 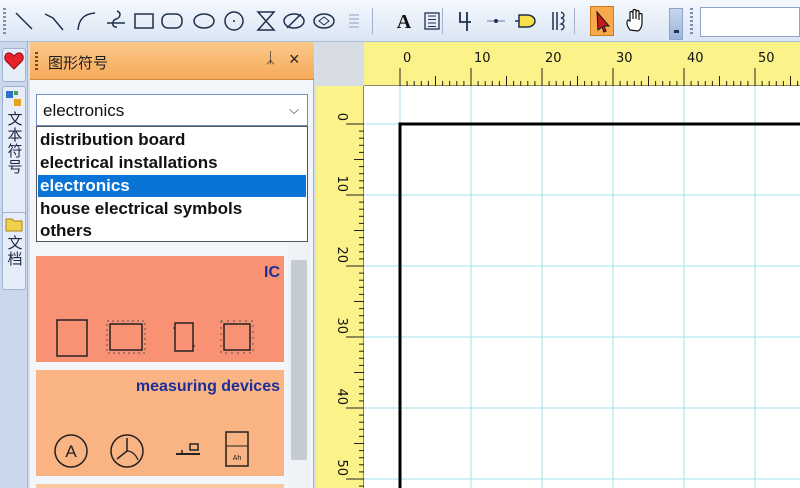 I want to click on gate-symbol-tool-button, so click(x=526, y=21).